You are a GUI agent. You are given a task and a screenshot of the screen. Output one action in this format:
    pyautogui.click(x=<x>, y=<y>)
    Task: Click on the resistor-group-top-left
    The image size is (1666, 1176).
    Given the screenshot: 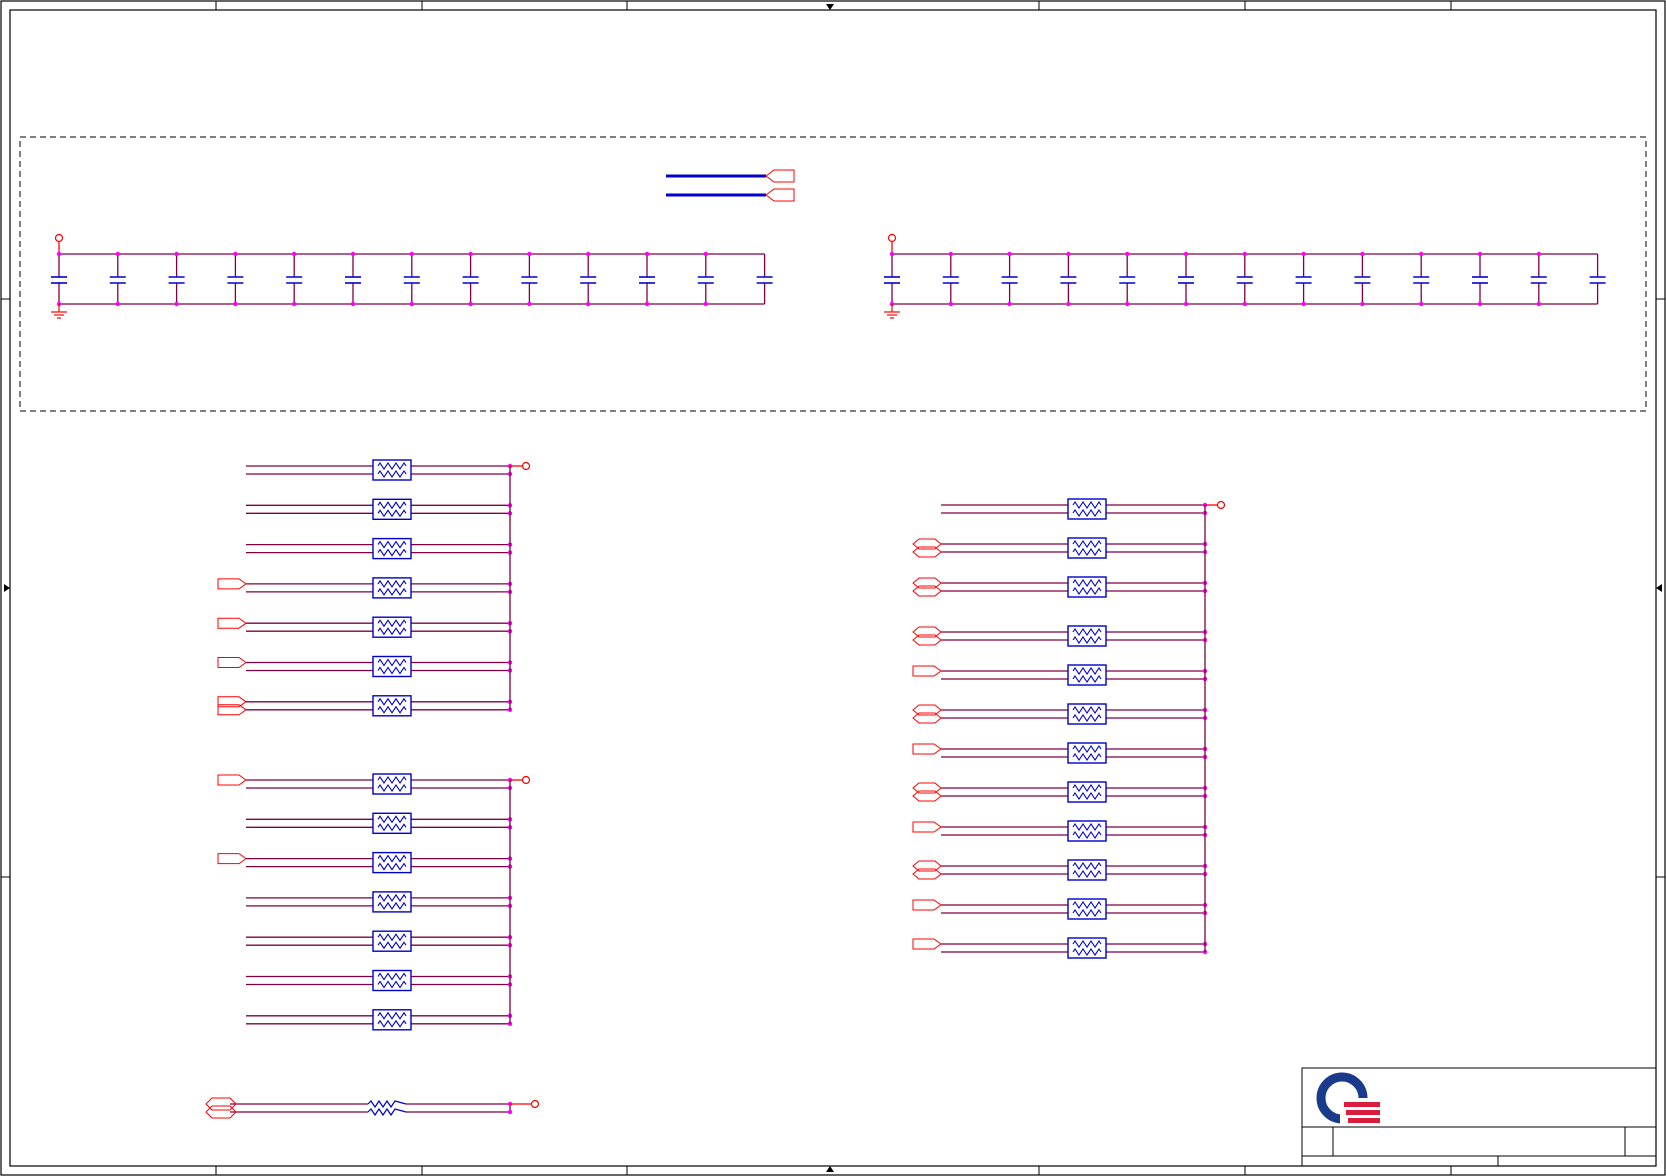 What is the action you would take?
    pyautogui.click(x=374, y=588)
    